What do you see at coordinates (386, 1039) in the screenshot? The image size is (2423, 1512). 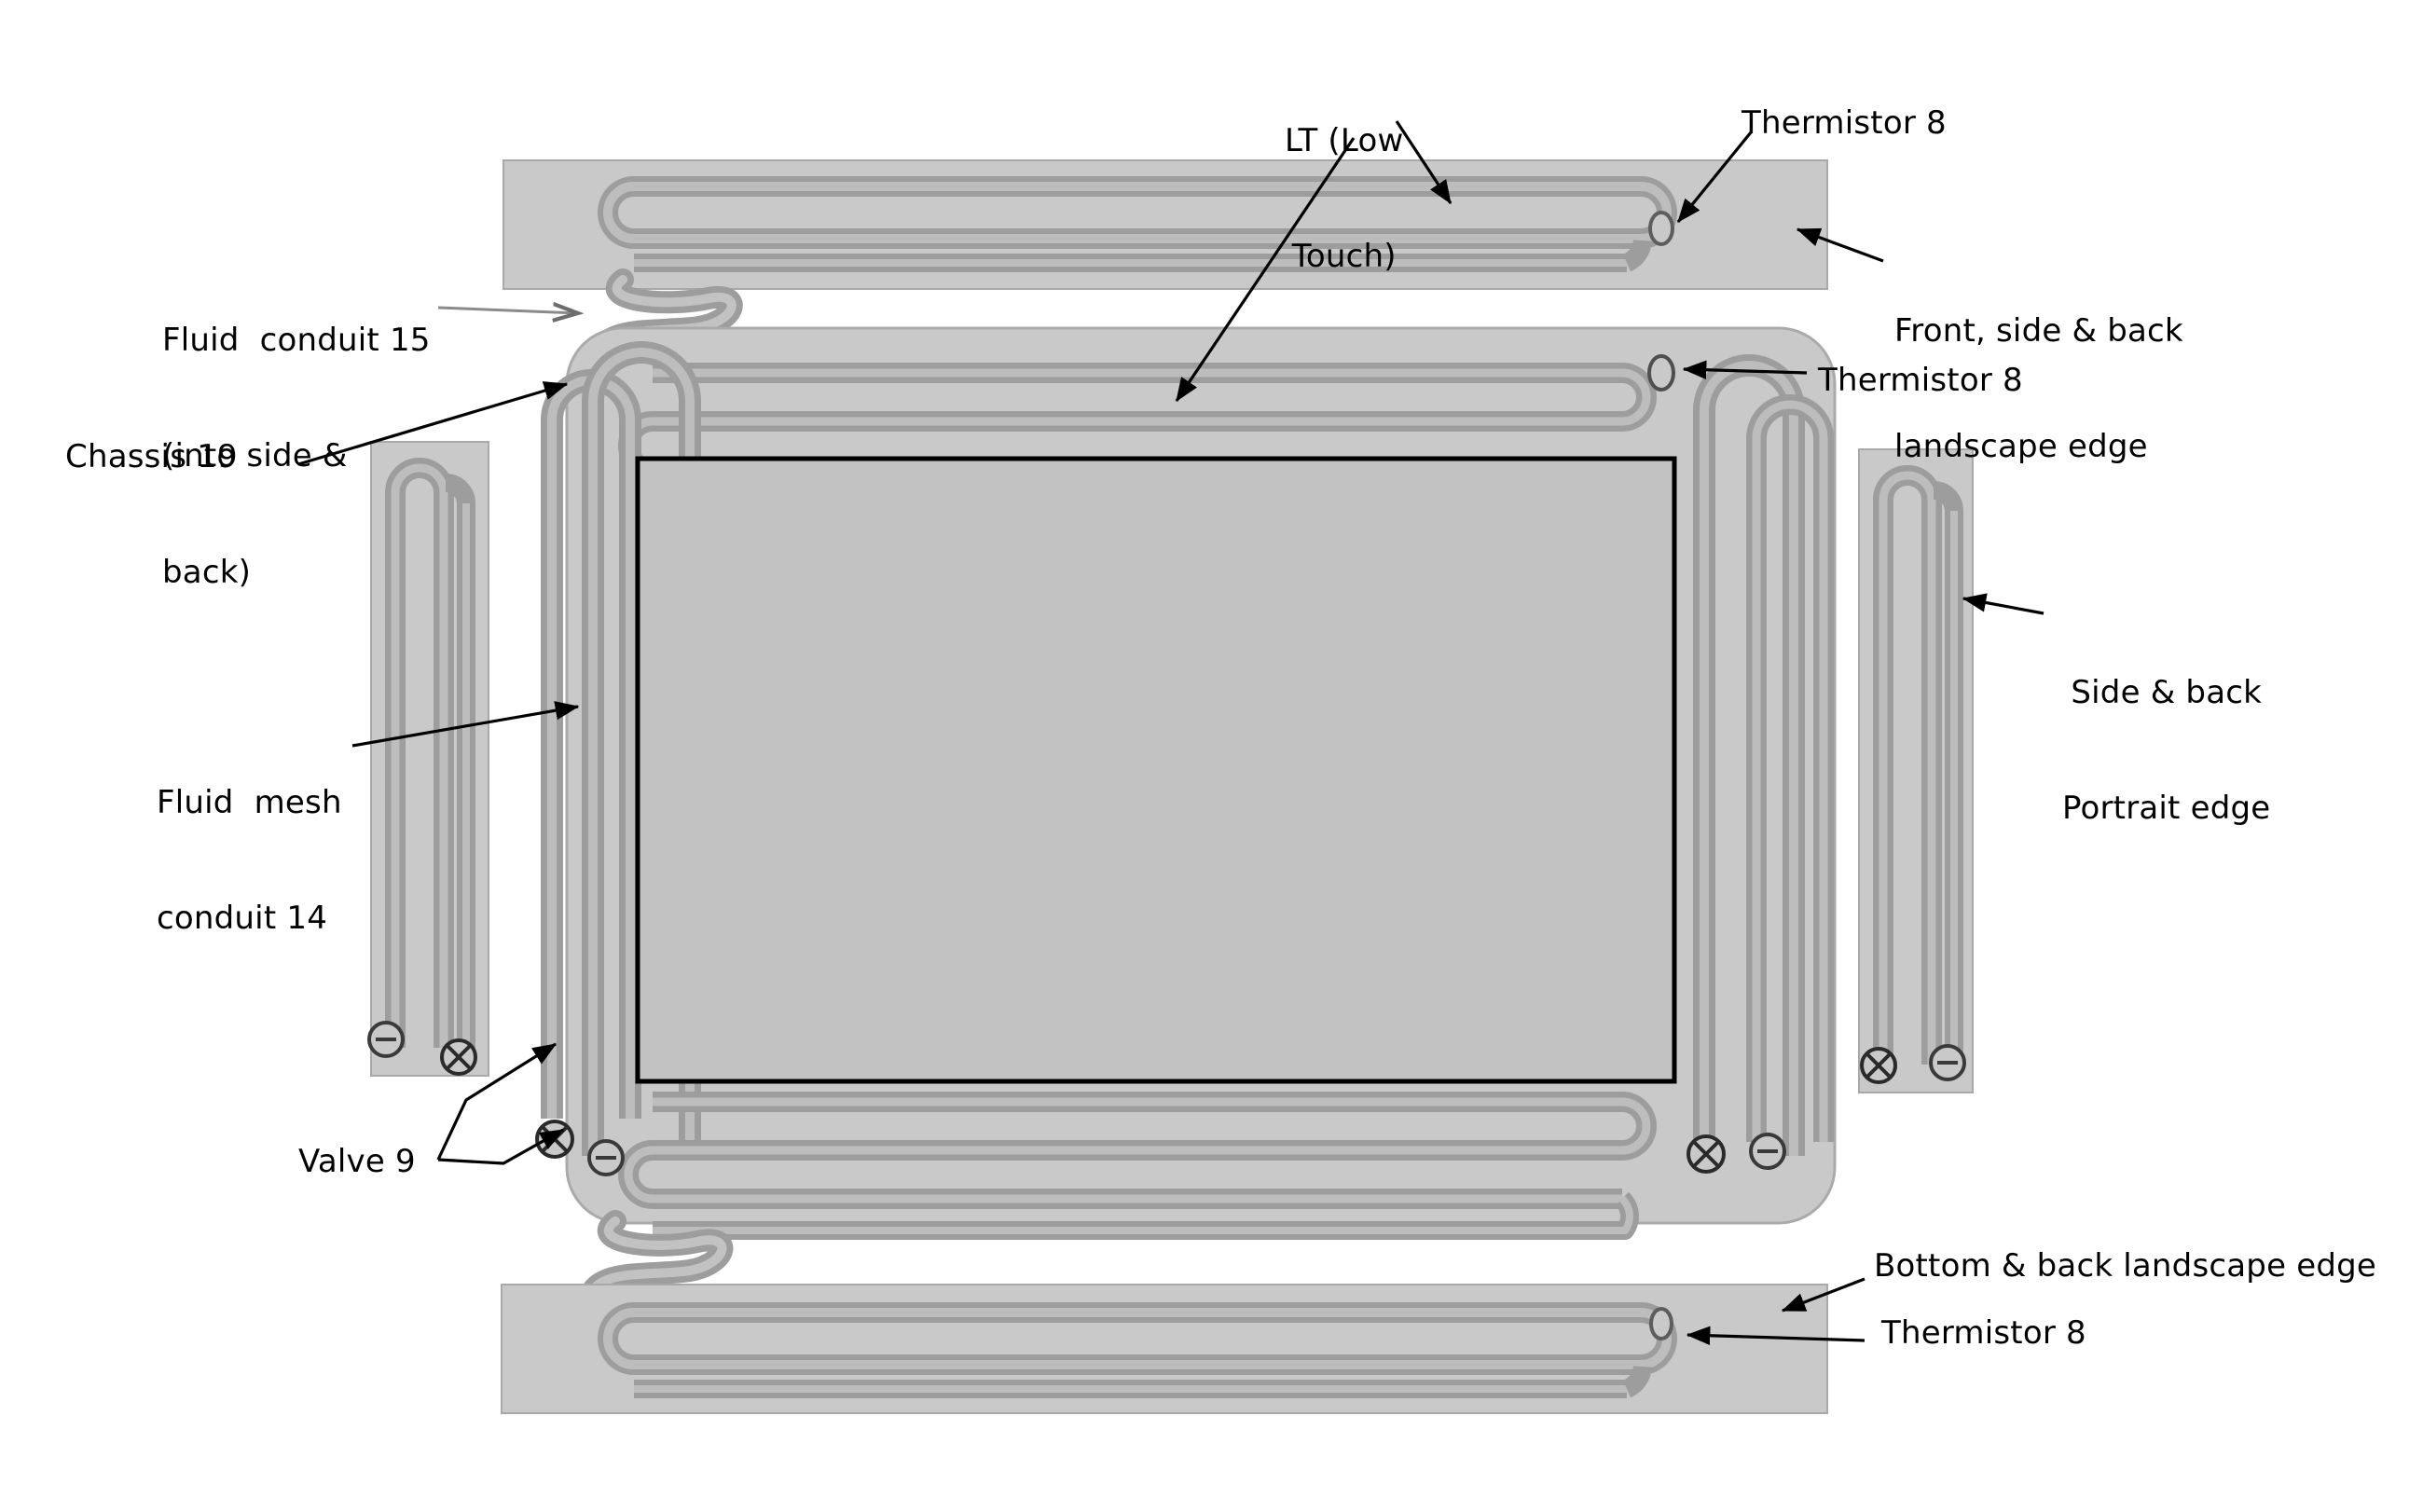 I see `valve-symbol-circle-minus-left-panel` at bounding box center [386, 1039].